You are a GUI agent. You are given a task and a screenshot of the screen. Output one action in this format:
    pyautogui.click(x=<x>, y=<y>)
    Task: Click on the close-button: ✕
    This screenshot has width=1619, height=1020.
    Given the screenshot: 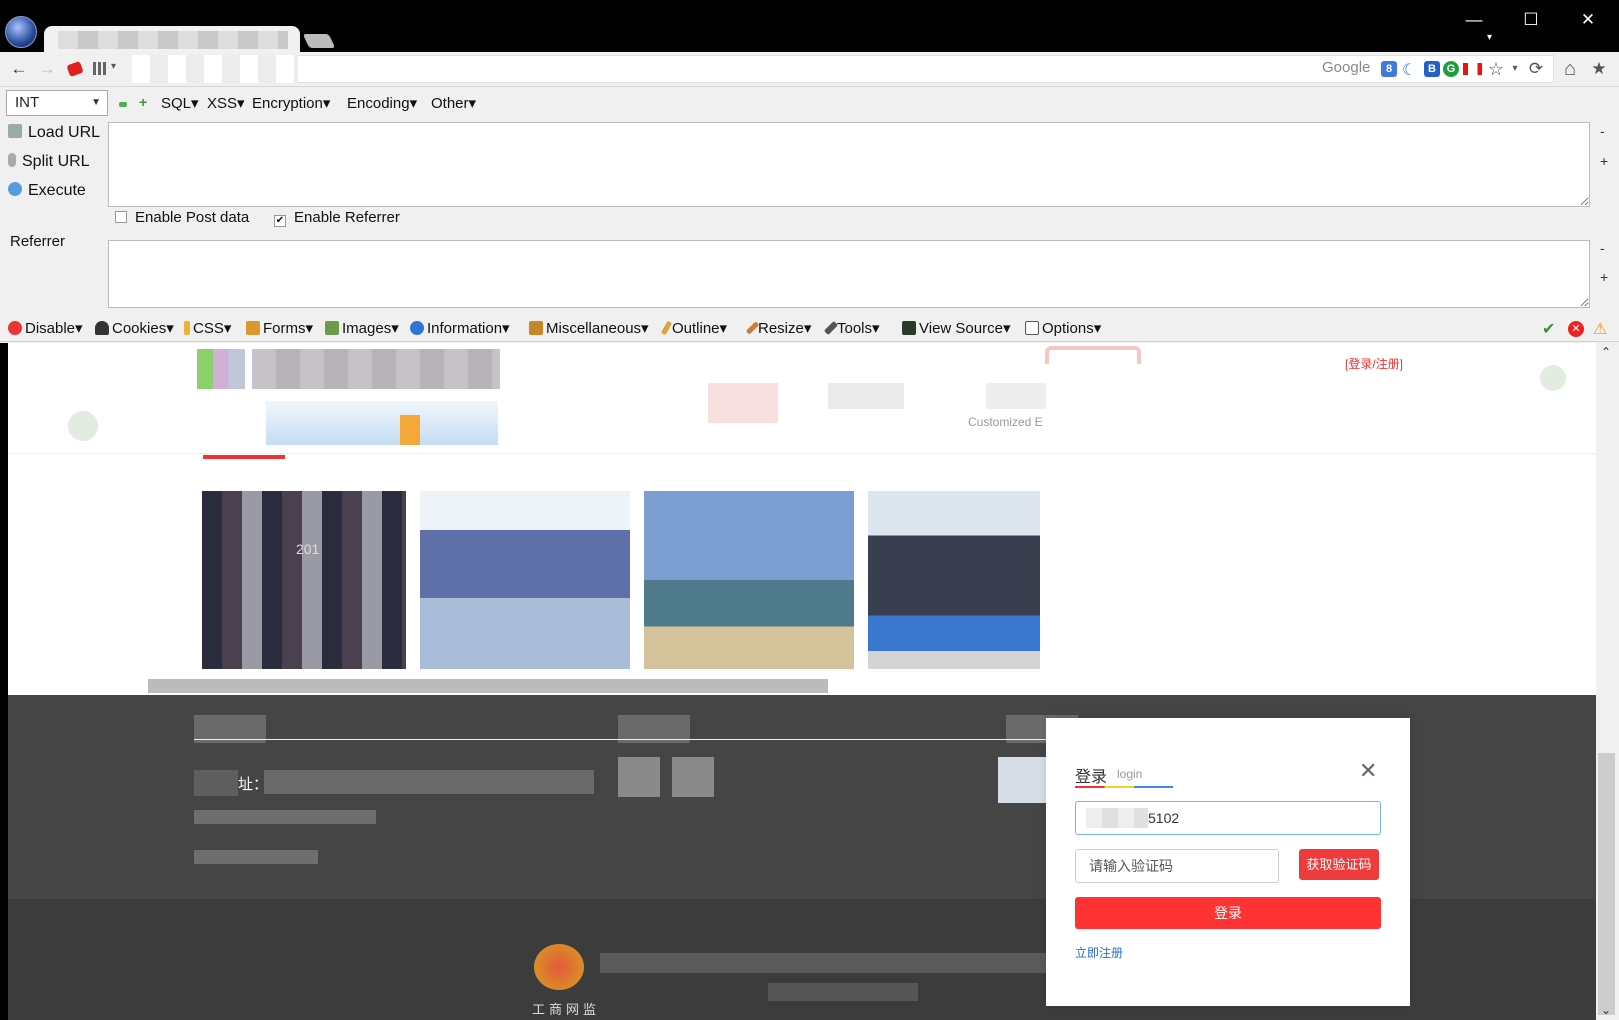 What is the action you would take?
    pyautogui.click(x=1588, y=20)
    